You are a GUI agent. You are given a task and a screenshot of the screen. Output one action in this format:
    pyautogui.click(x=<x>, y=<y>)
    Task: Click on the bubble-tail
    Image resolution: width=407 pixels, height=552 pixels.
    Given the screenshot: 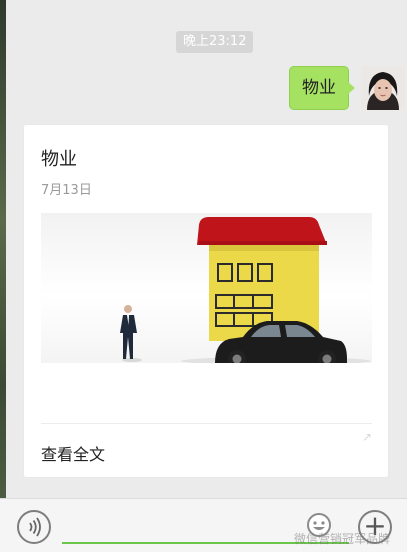 What is the action you would take?
    pyautogui.click(x=351, y=88)
    